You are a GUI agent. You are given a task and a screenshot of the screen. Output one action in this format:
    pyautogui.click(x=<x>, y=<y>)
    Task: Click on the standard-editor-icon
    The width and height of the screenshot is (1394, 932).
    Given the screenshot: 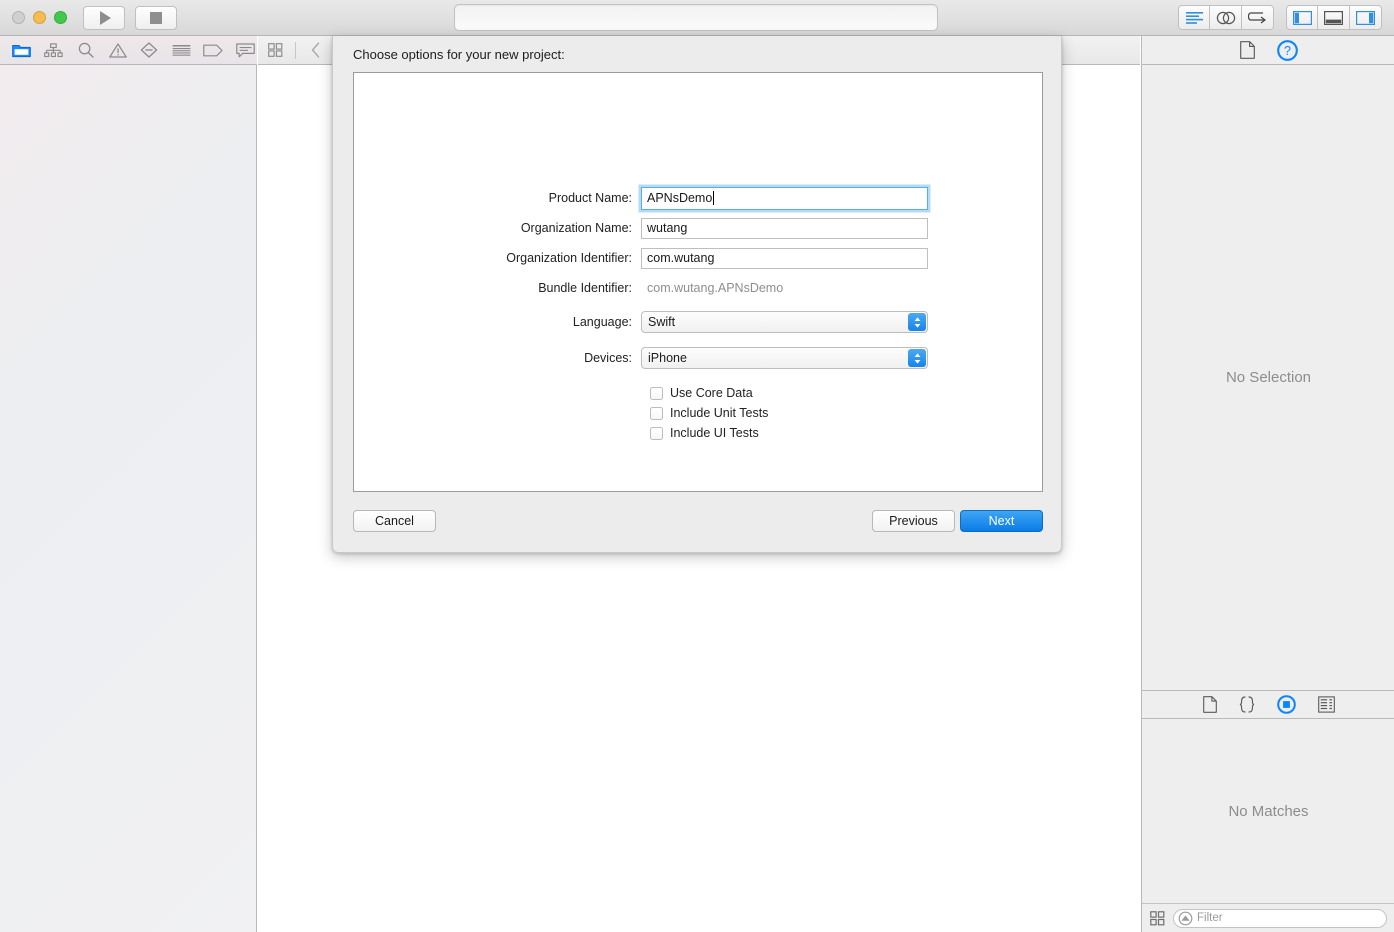 What is the action you would take?
    pyautogui.click(x=1194, y=17)
    